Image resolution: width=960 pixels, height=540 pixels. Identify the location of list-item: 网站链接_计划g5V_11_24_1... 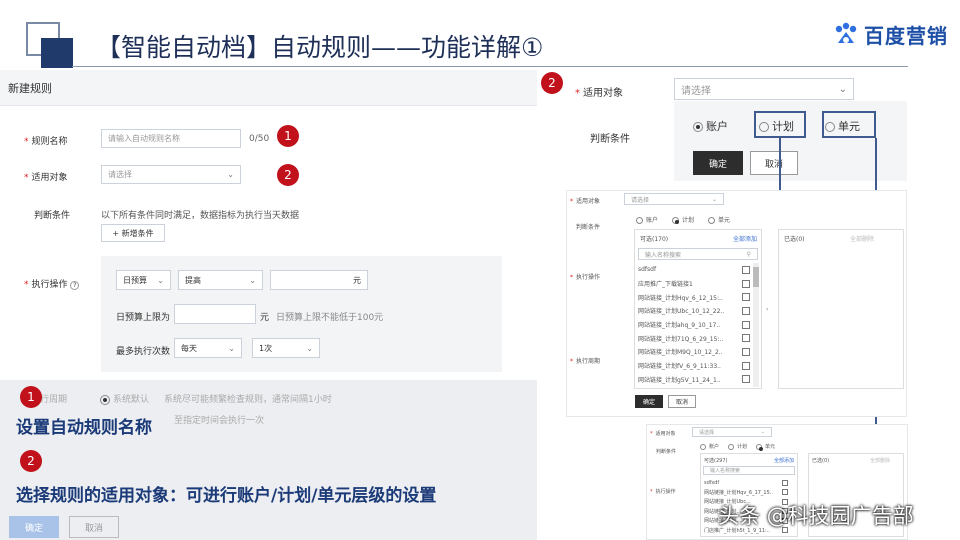
(694, 380).